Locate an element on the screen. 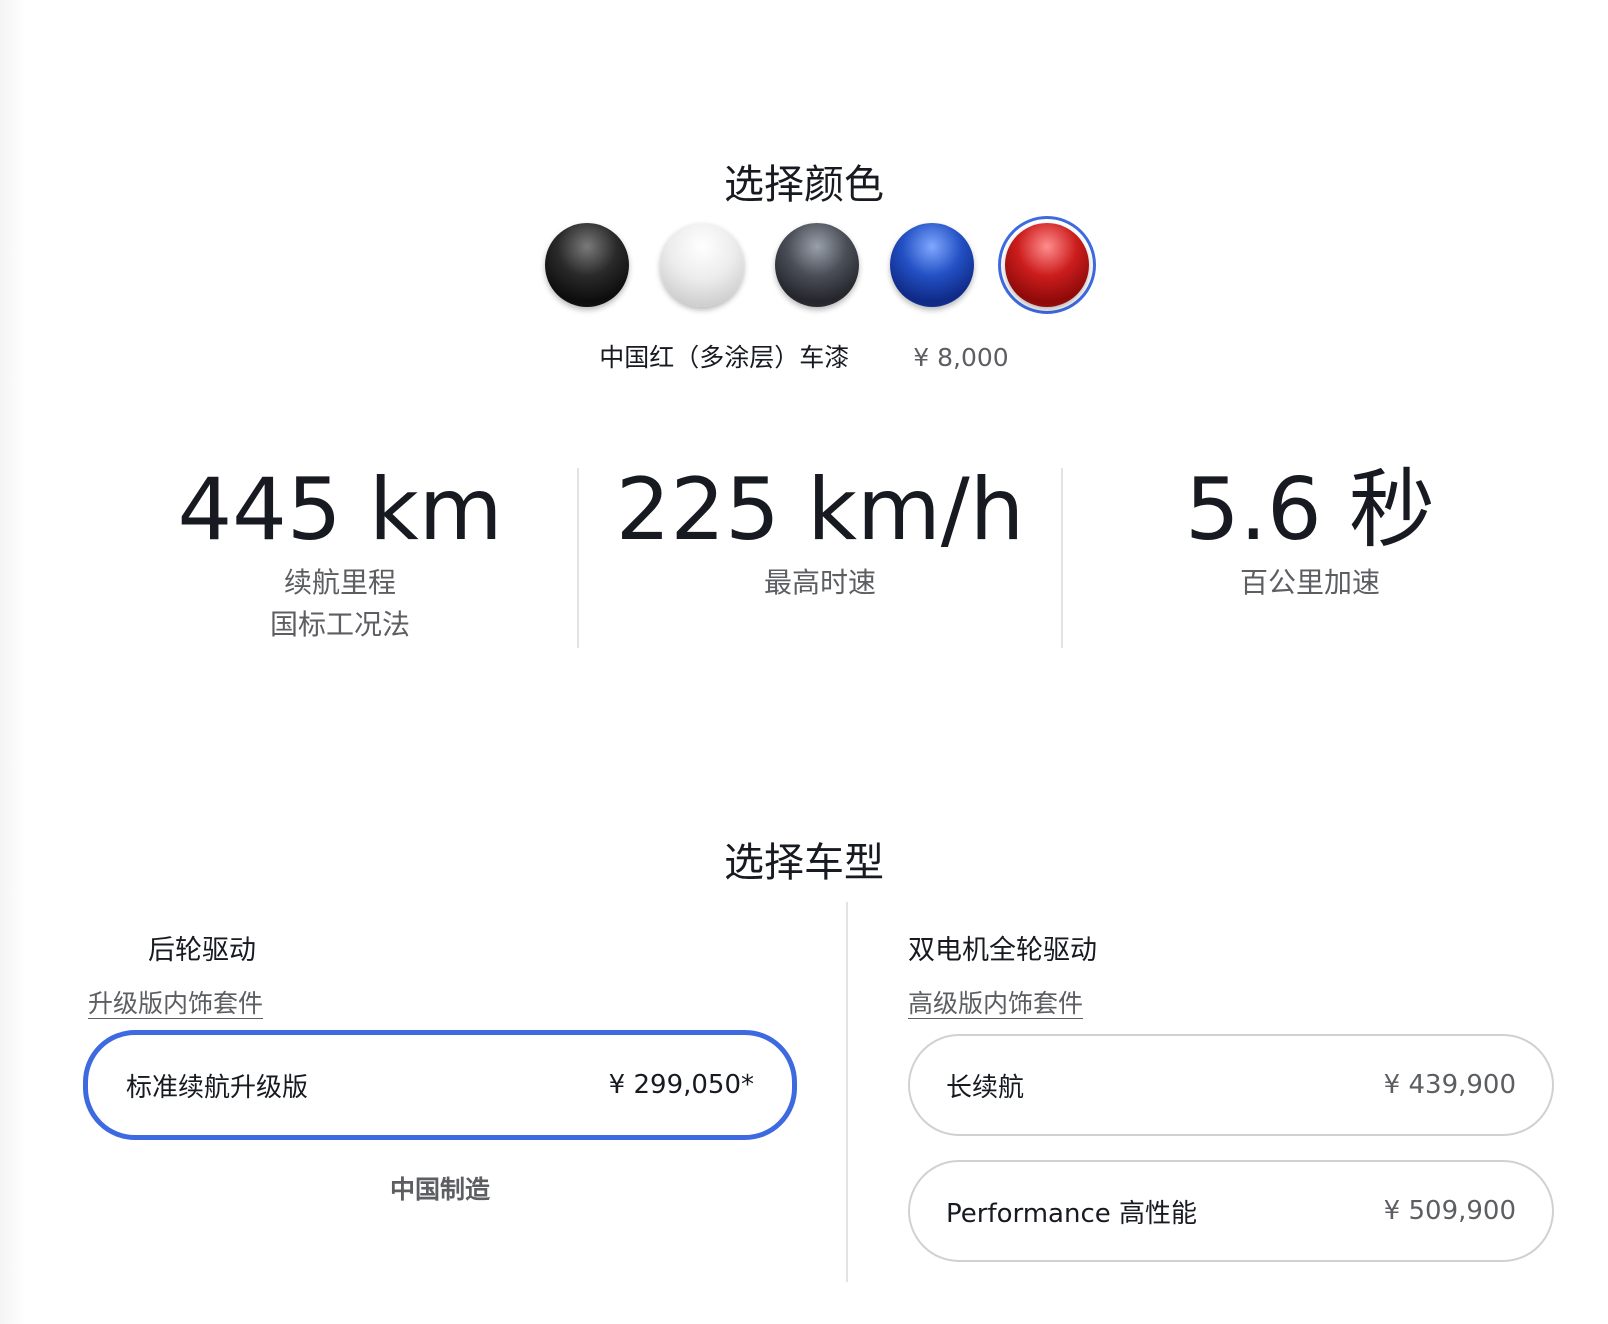 Image resolution: width=1608 pixels, height=1324 pixels. trim-price: ¥ 299,050* is located at coordinates (681, 1085).